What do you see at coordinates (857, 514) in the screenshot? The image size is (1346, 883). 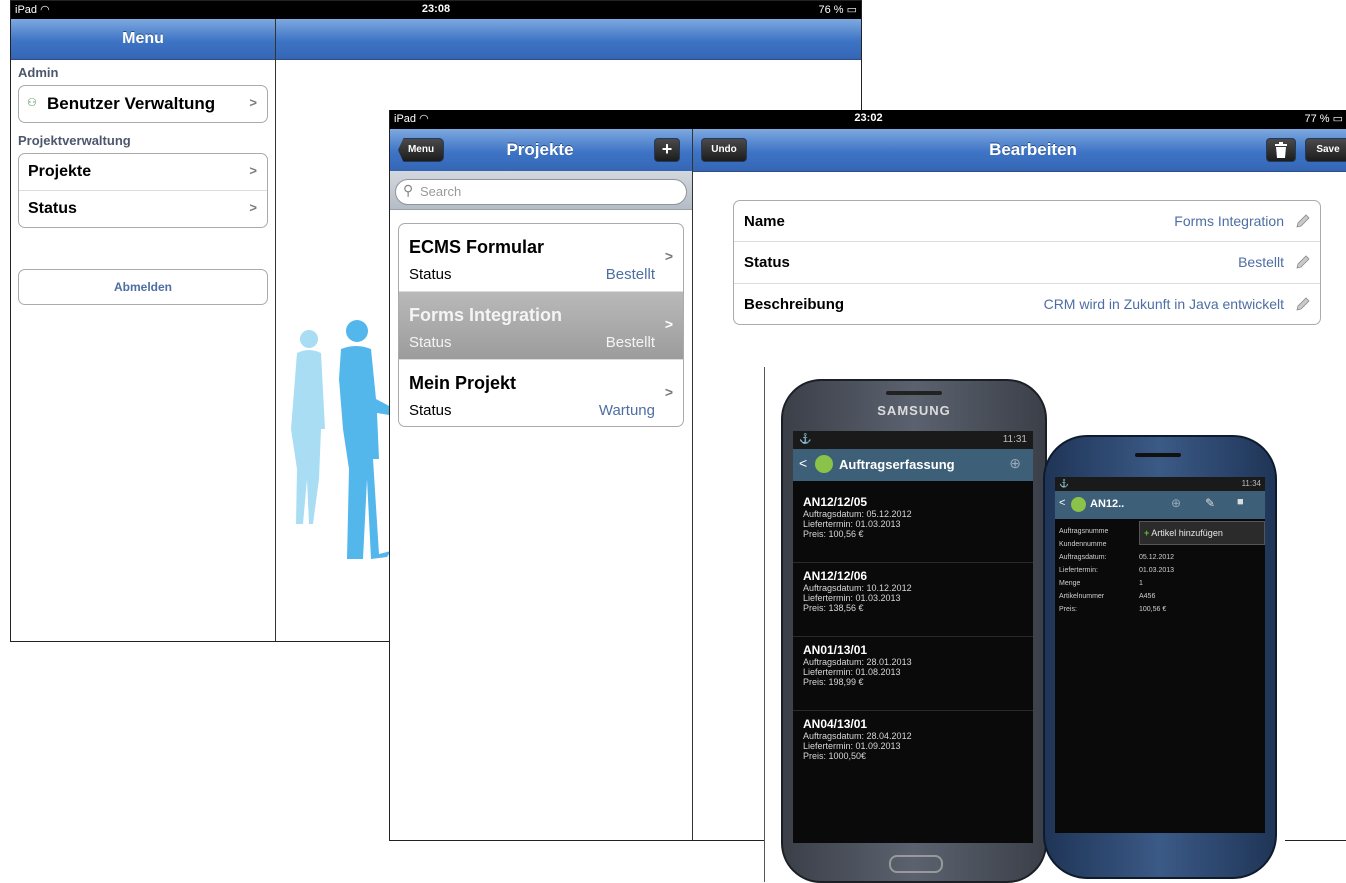 I see `order-line: Auftragsdatum: 05.12.2012` at bounding box center [857, 514].